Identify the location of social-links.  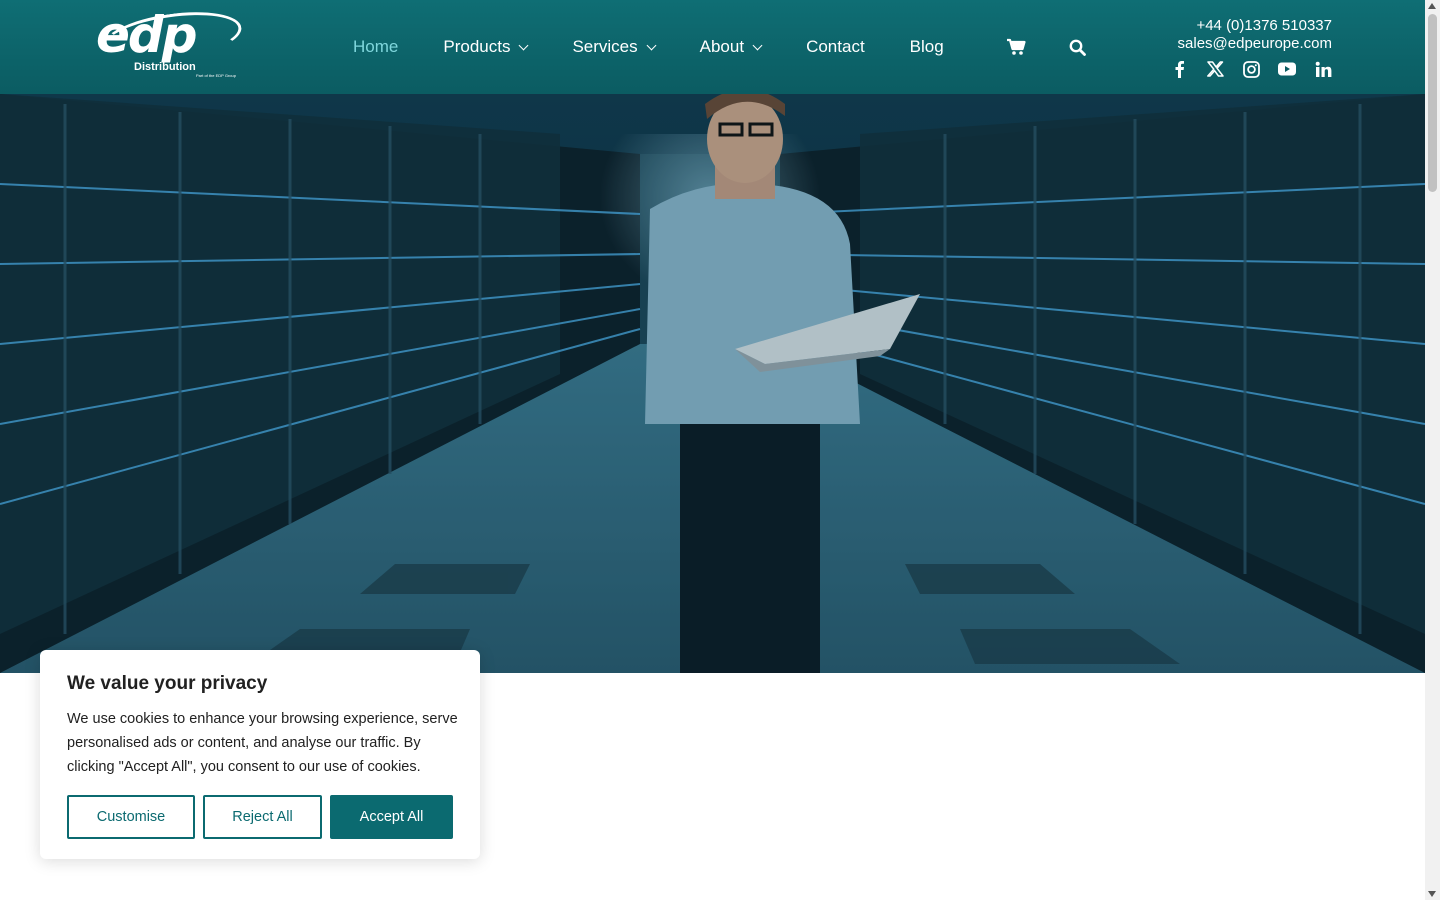
(1258, 69).